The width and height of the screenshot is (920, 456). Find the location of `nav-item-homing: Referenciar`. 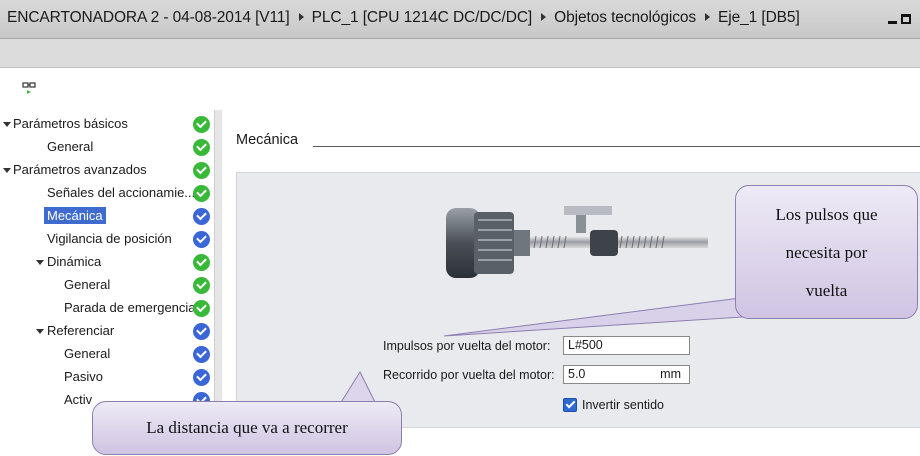

nav-item-homing: Referenciar is located at coordinates (106, 331).